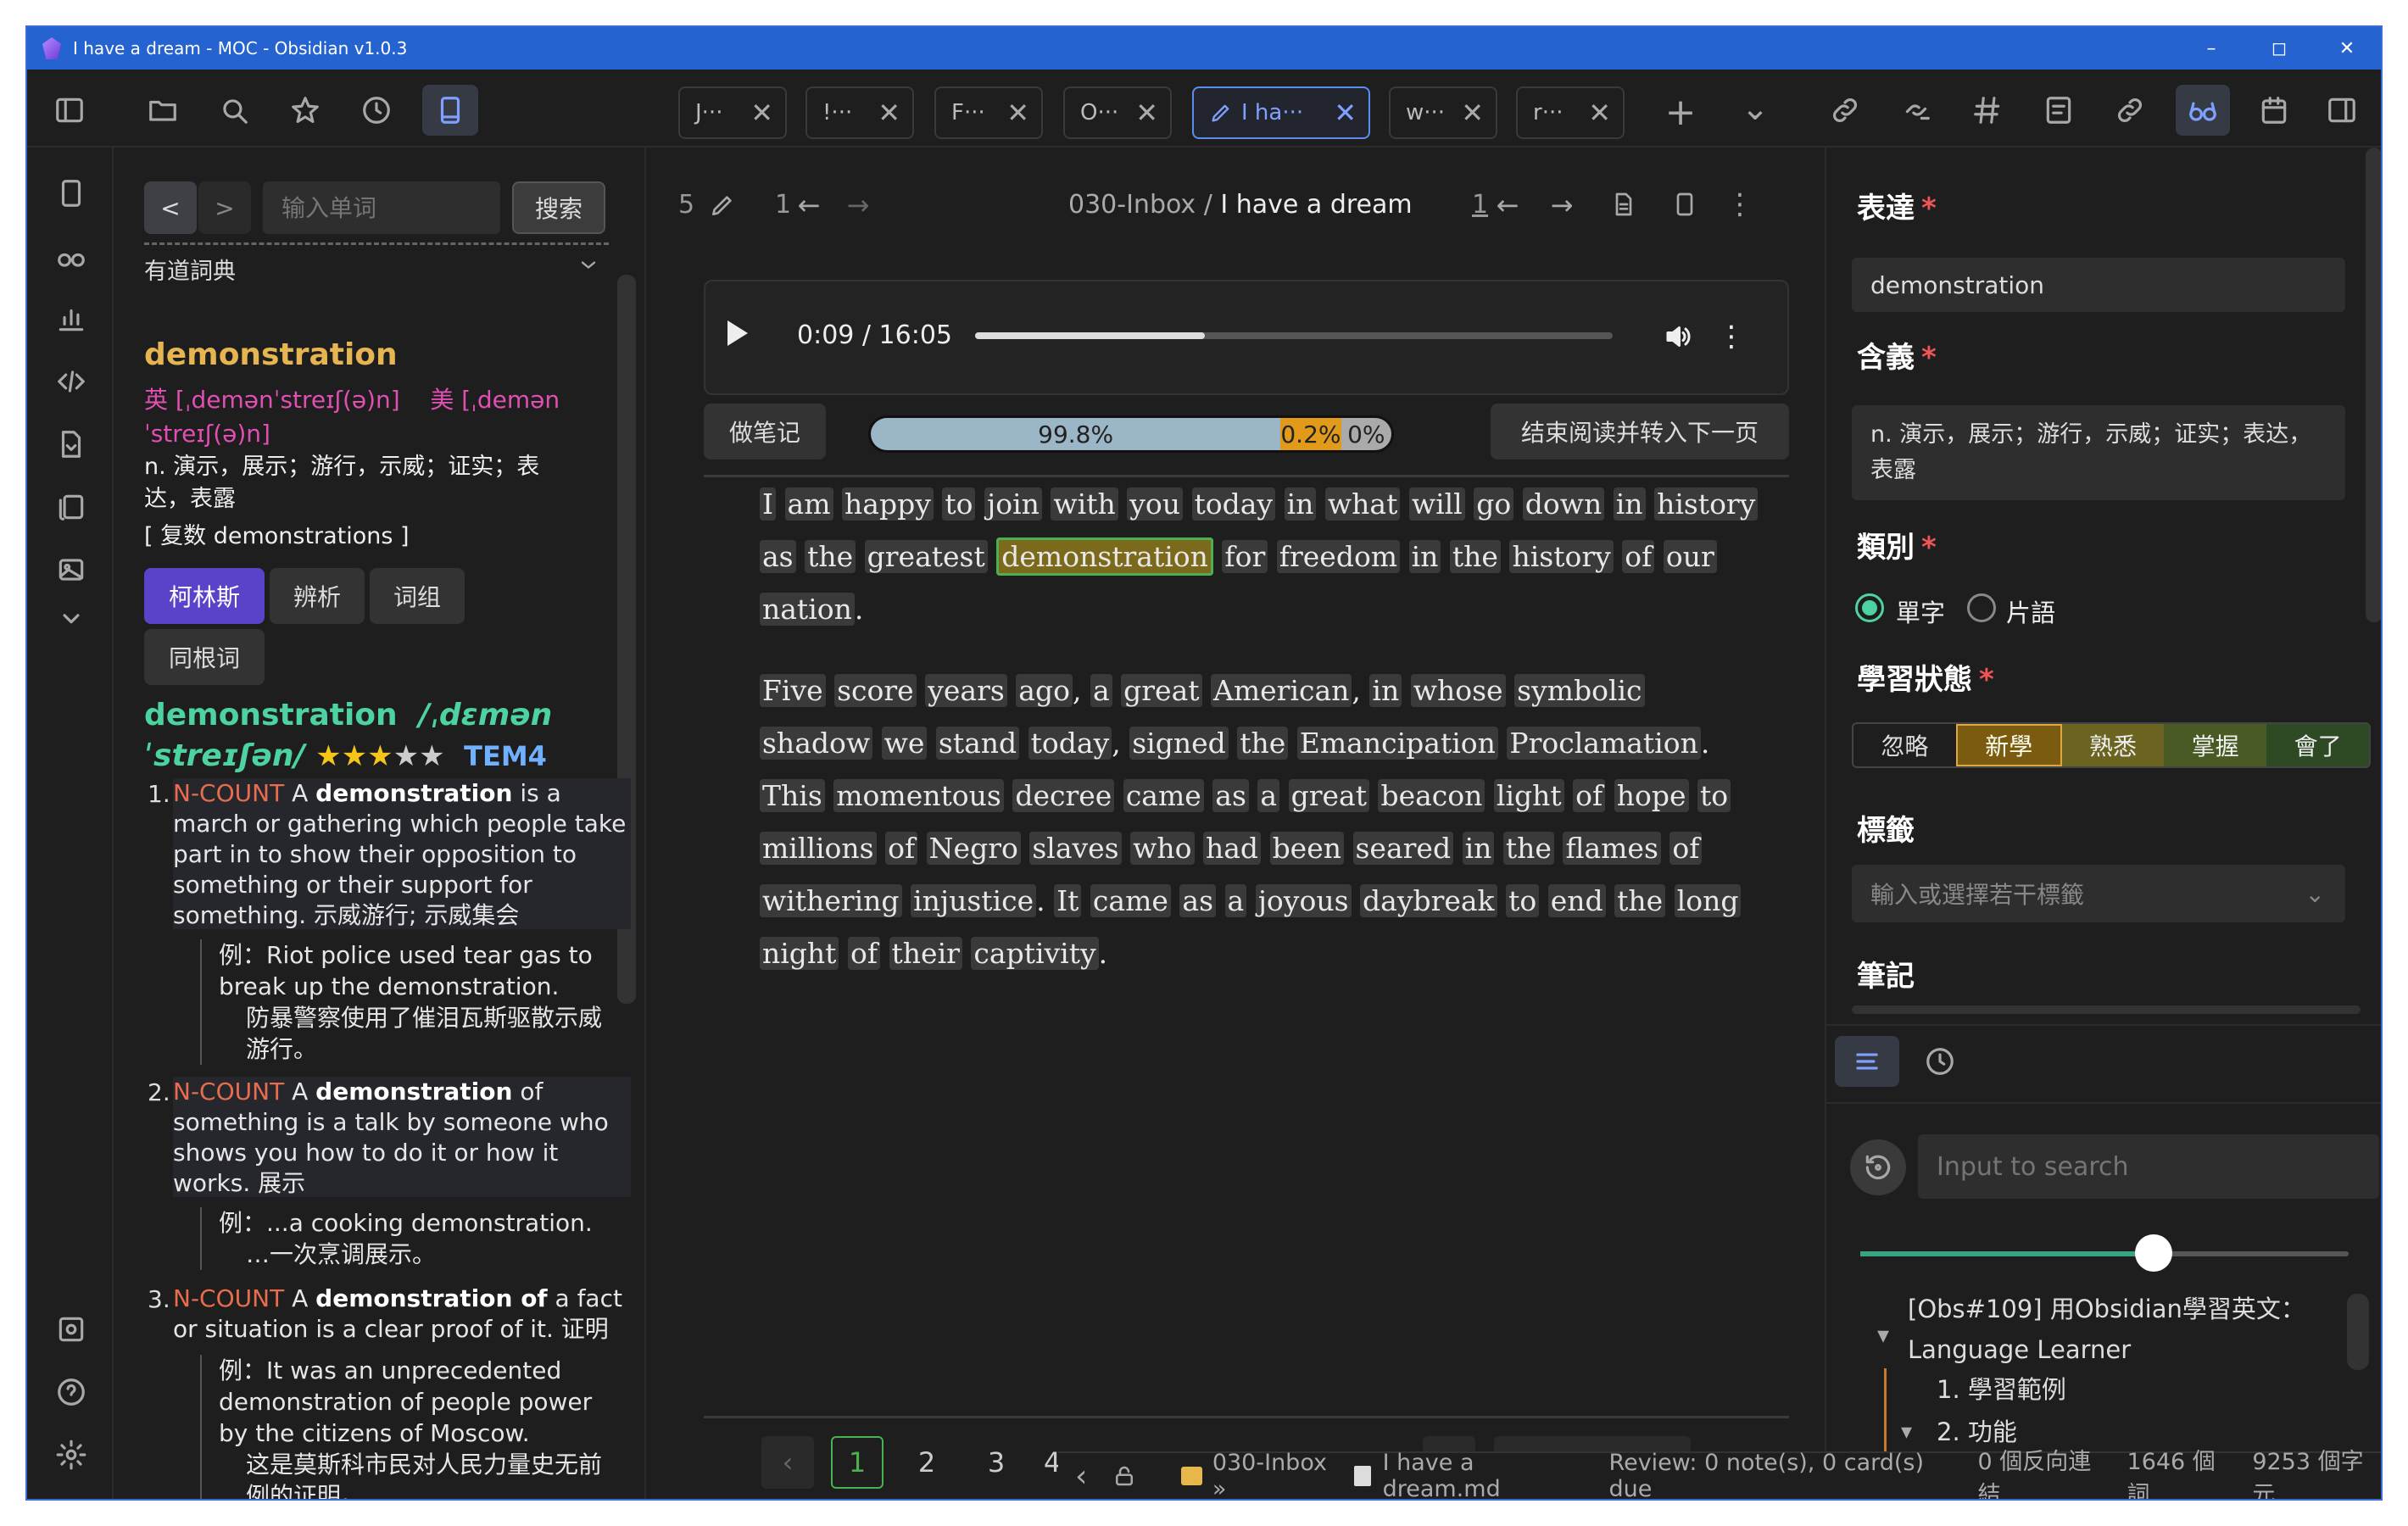 This screenshot has width=2408, height=1526. I want to click on word-token: Proclamation, so click(1604, 743).